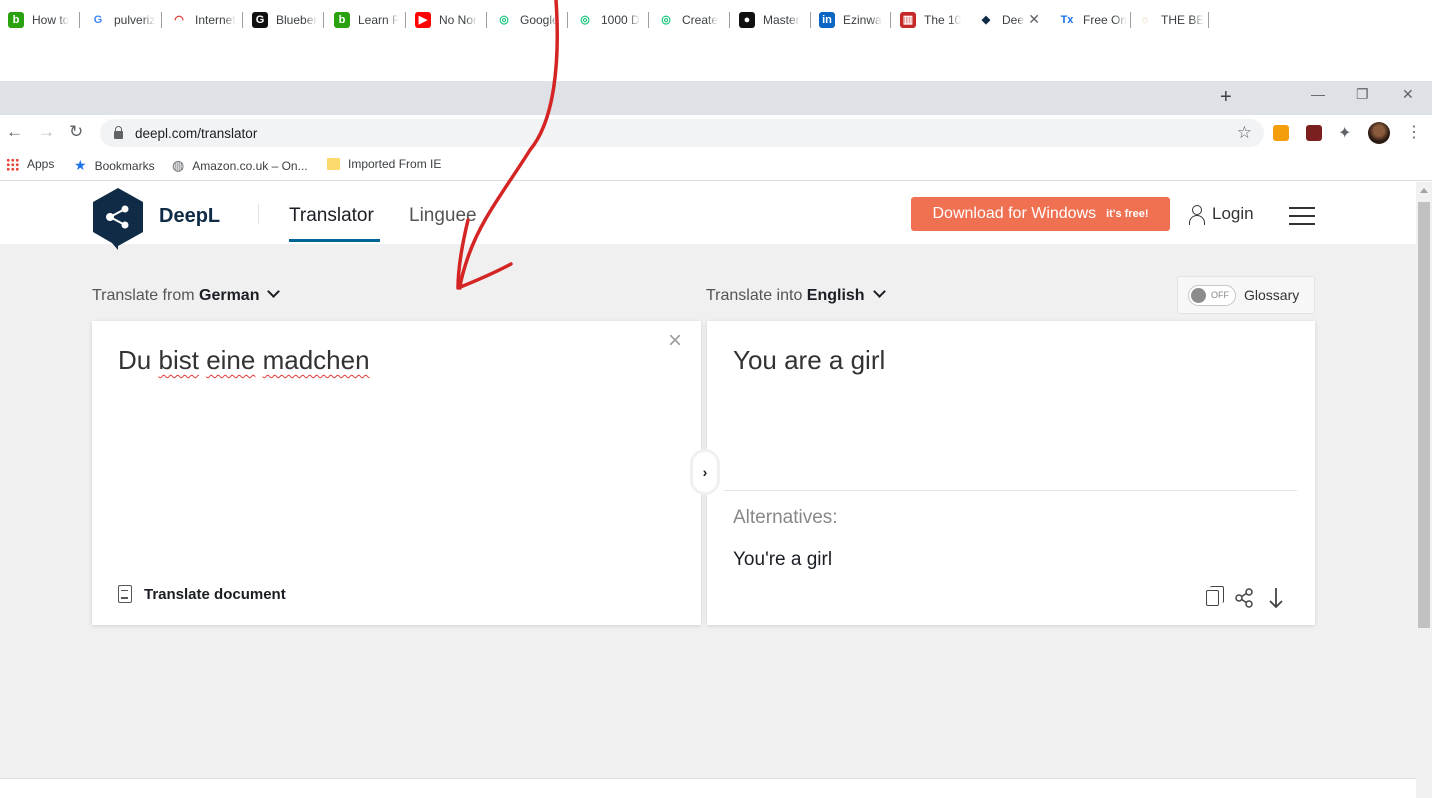 The height and width of the screenshot is (798, 1432). I want to click on browser-tab: G Blueber, so click(284, 19).